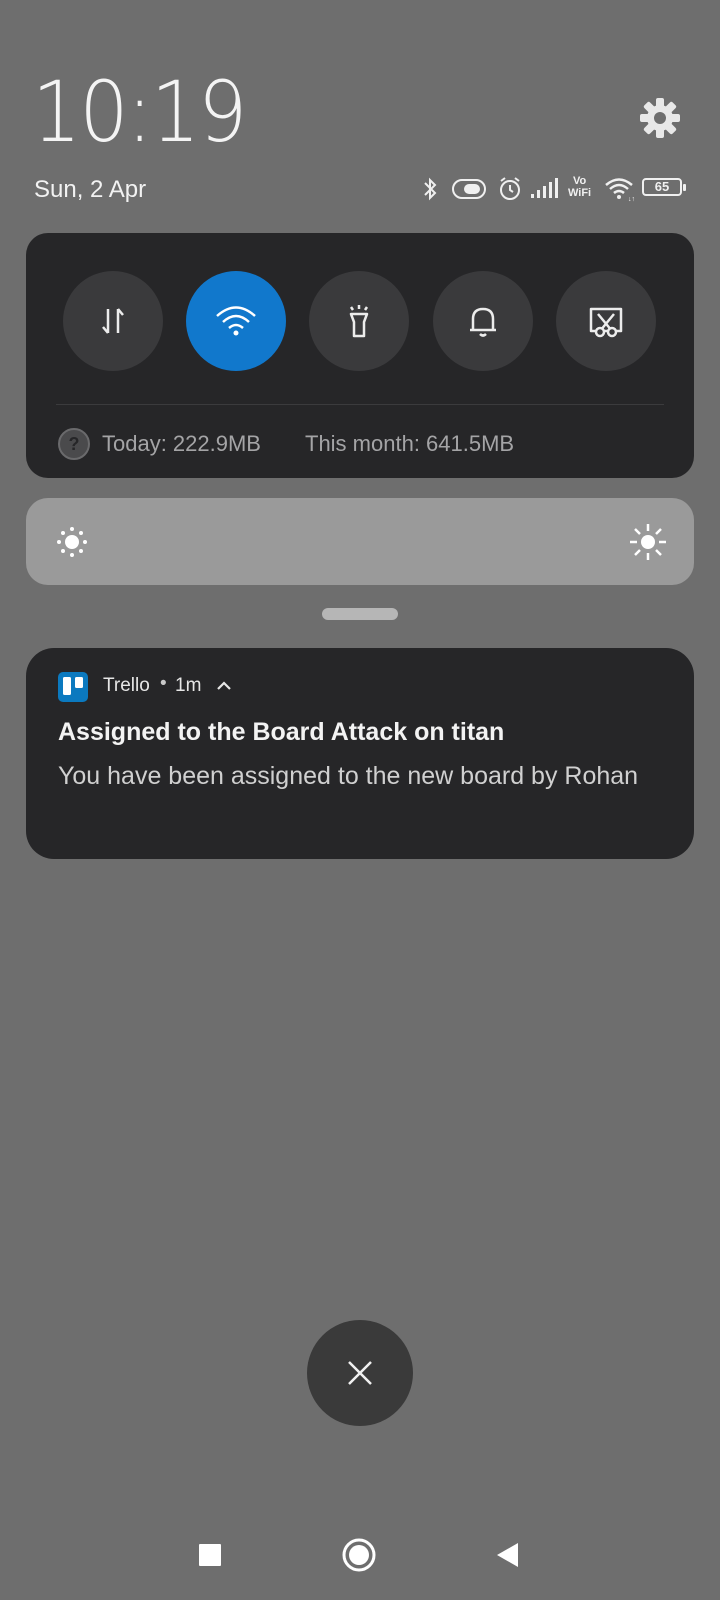 The height and width of the screenshot is (1600, 720). What do you see at coordinates (544, 188) in the screenshot?
I see `cellular-signal-icon` at bounding box center [544, 188].